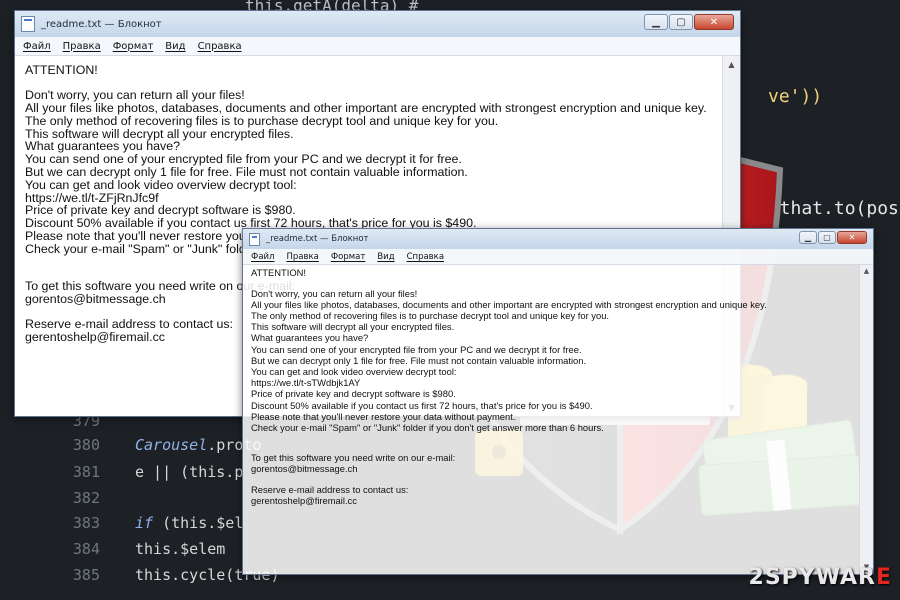 This screenshot has width=900, height=600. I want to click on note-line: What guarantees you have?, so click(310, 338).